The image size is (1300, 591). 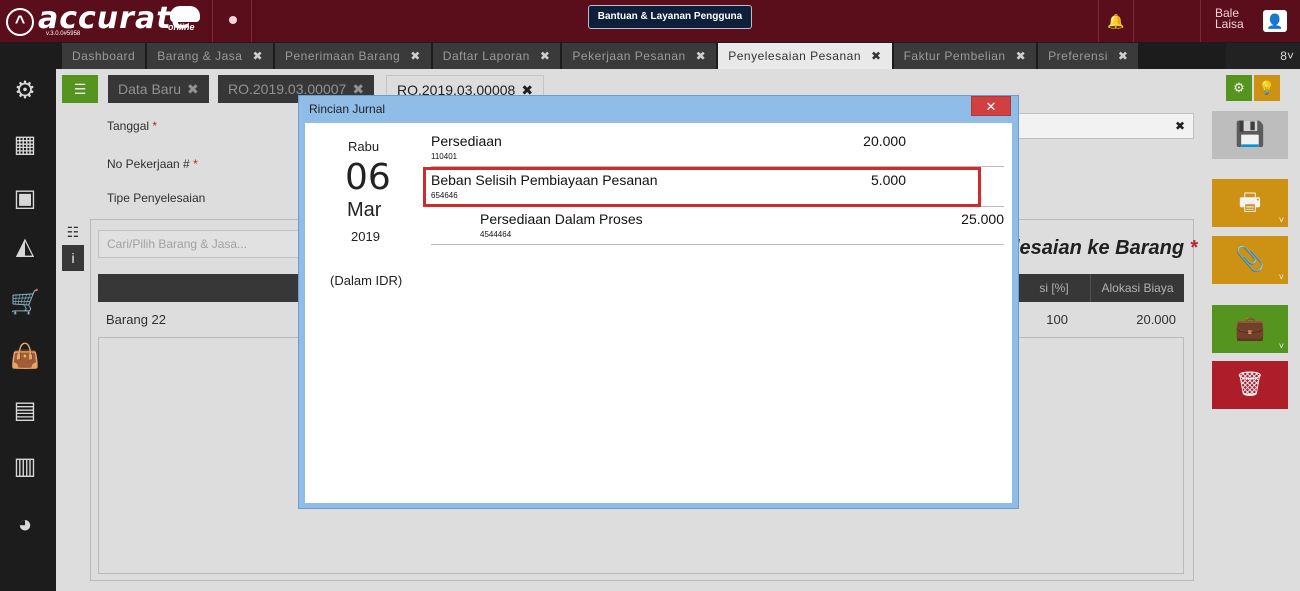 I want to click on account-code: 4544464, so click(x=496, y=234).